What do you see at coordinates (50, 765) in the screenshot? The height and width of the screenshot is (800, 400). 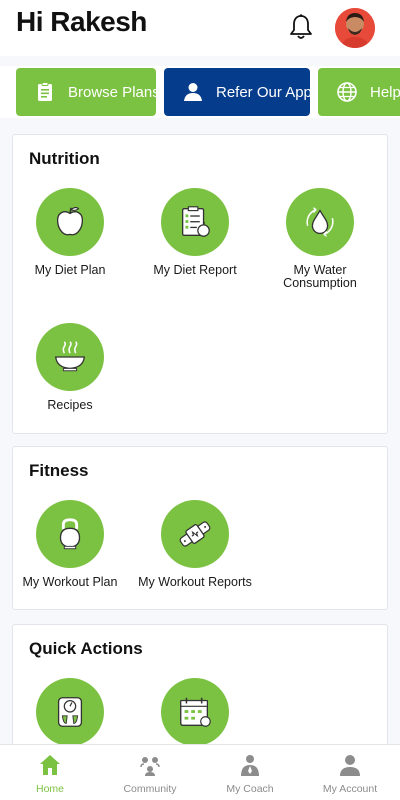 I see `home-icon` at bounding box center [50, 765].